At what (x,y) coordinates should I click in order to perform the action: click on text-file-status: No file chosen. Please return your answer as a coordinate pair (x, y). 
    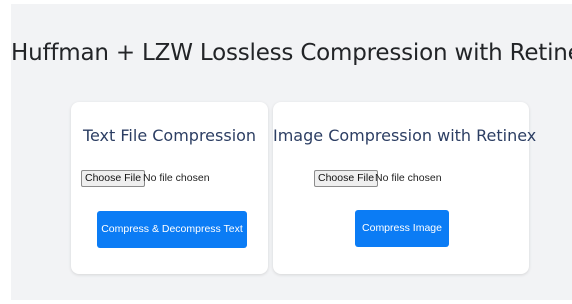
    Looking at the image, I should click on (176, 178).